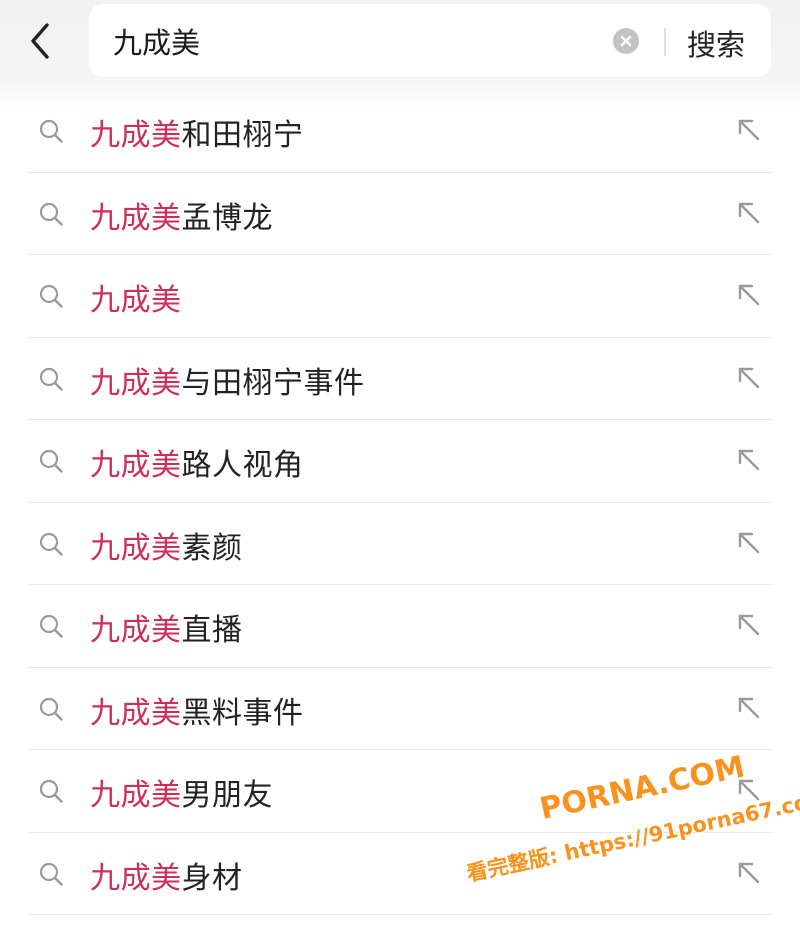 This screenshot has height=942, width=800. I want to click on suggestion-rest: 路人视角, so click(242, 465).